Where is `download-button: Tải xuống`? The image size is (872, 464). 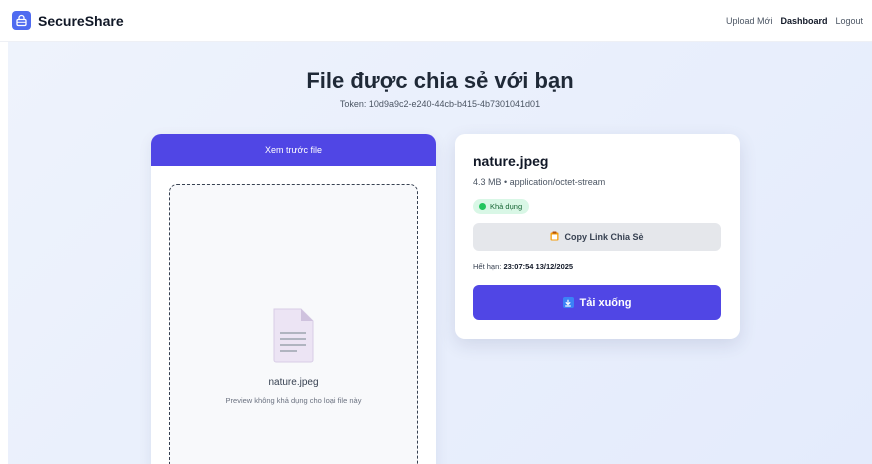 download-button: Tải xuống is located at coordinates (597, 302).